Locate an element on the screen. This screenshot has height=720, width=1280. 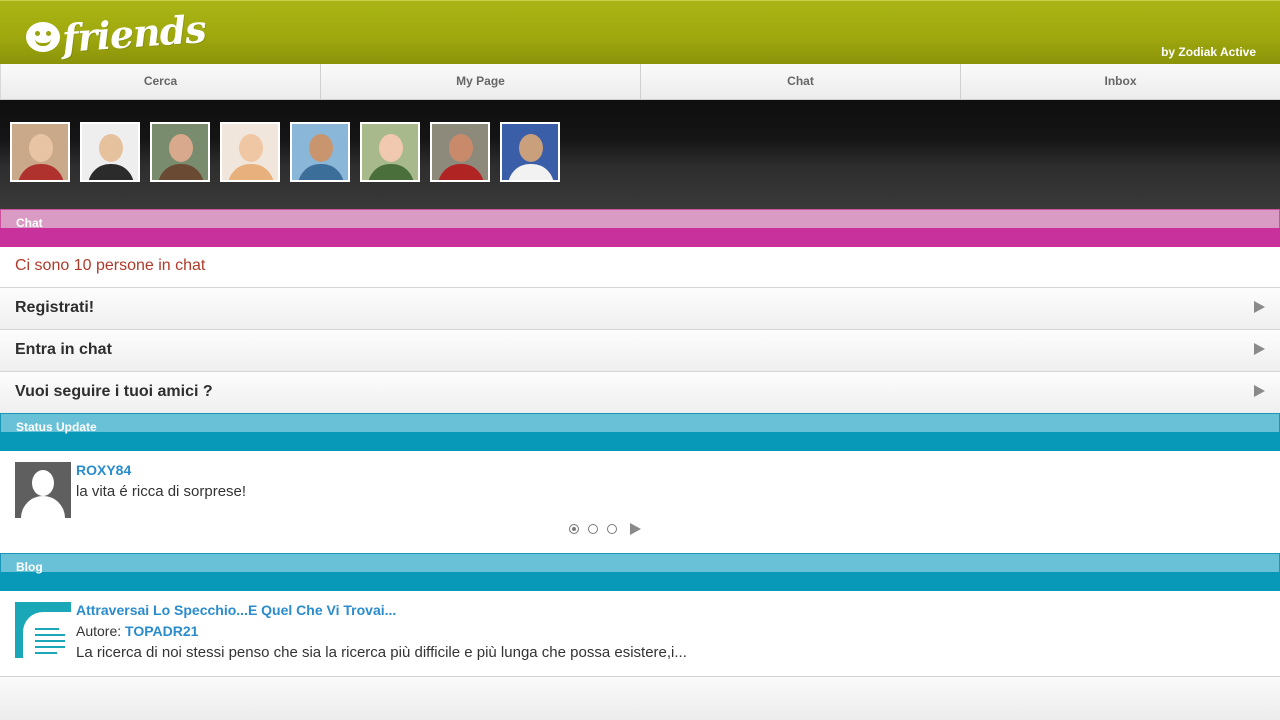
smiley-icon is located at coordinates (43, 37).